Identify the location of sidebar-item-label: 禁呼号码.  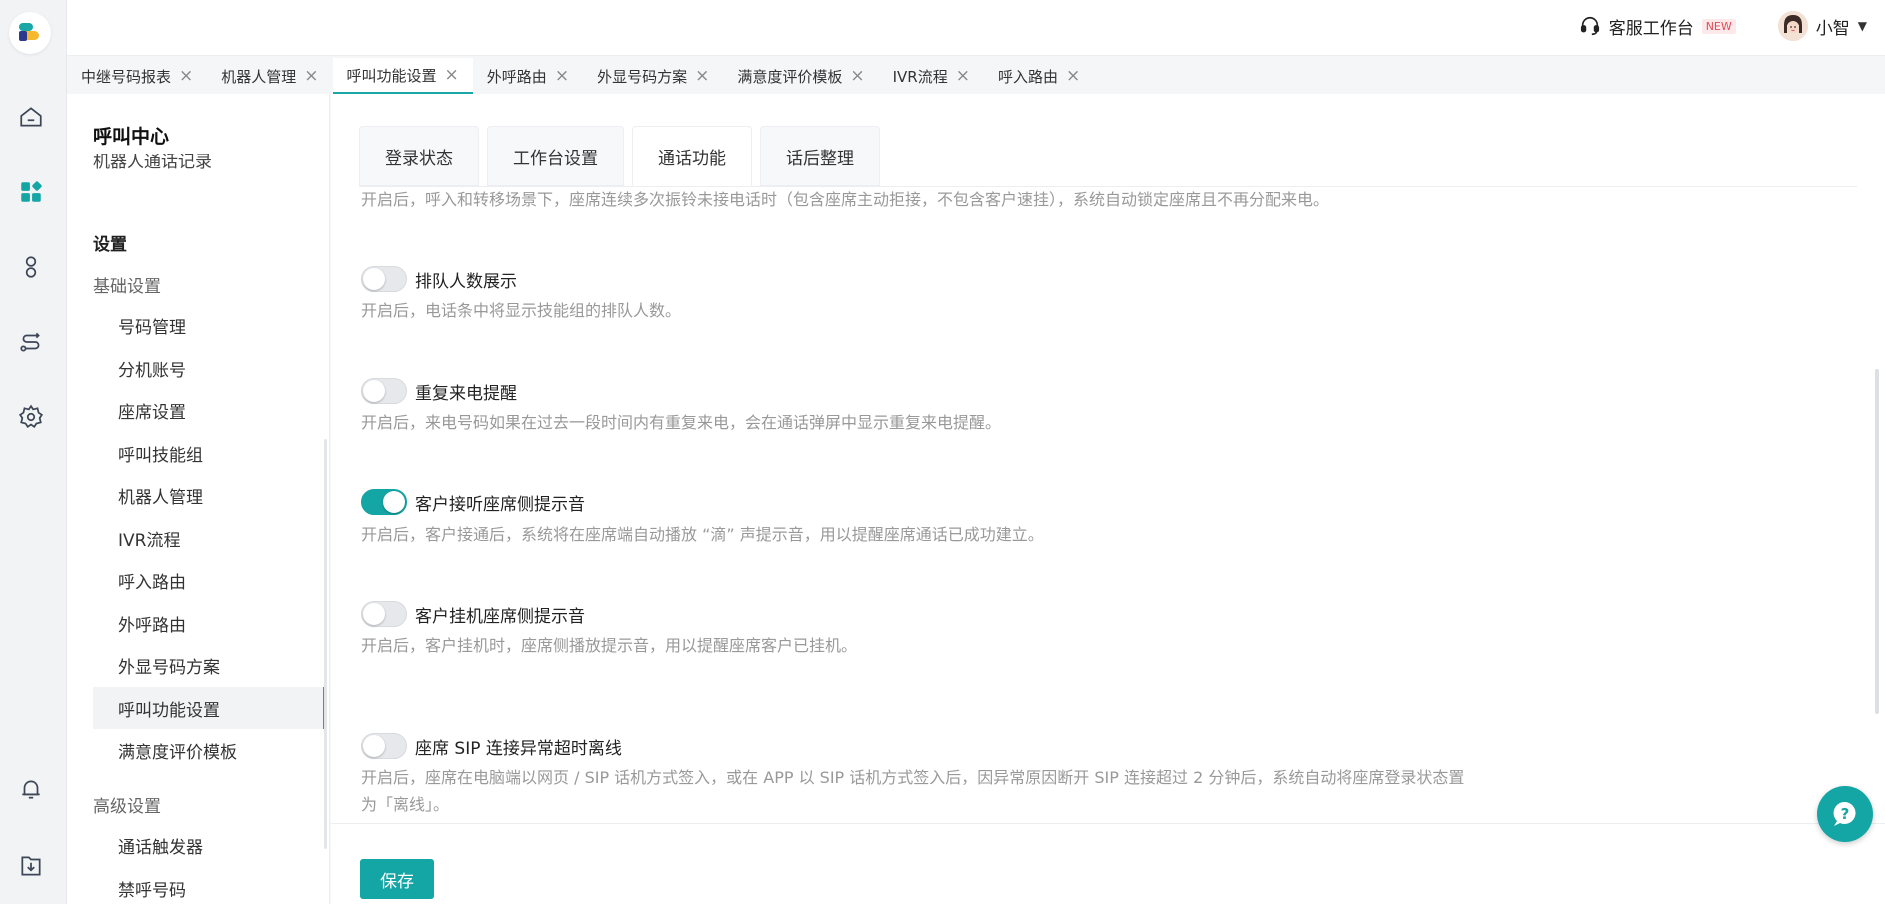
(152, 890).